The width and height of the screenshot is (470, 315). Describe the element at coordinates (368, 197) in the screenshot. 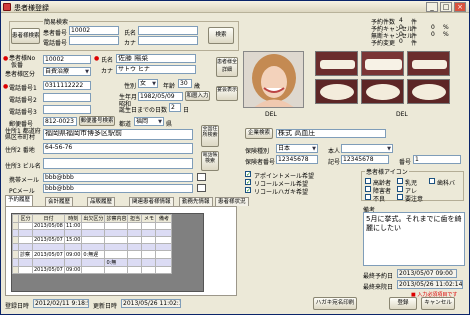

I see `icon-bad-checkbox` at that location.